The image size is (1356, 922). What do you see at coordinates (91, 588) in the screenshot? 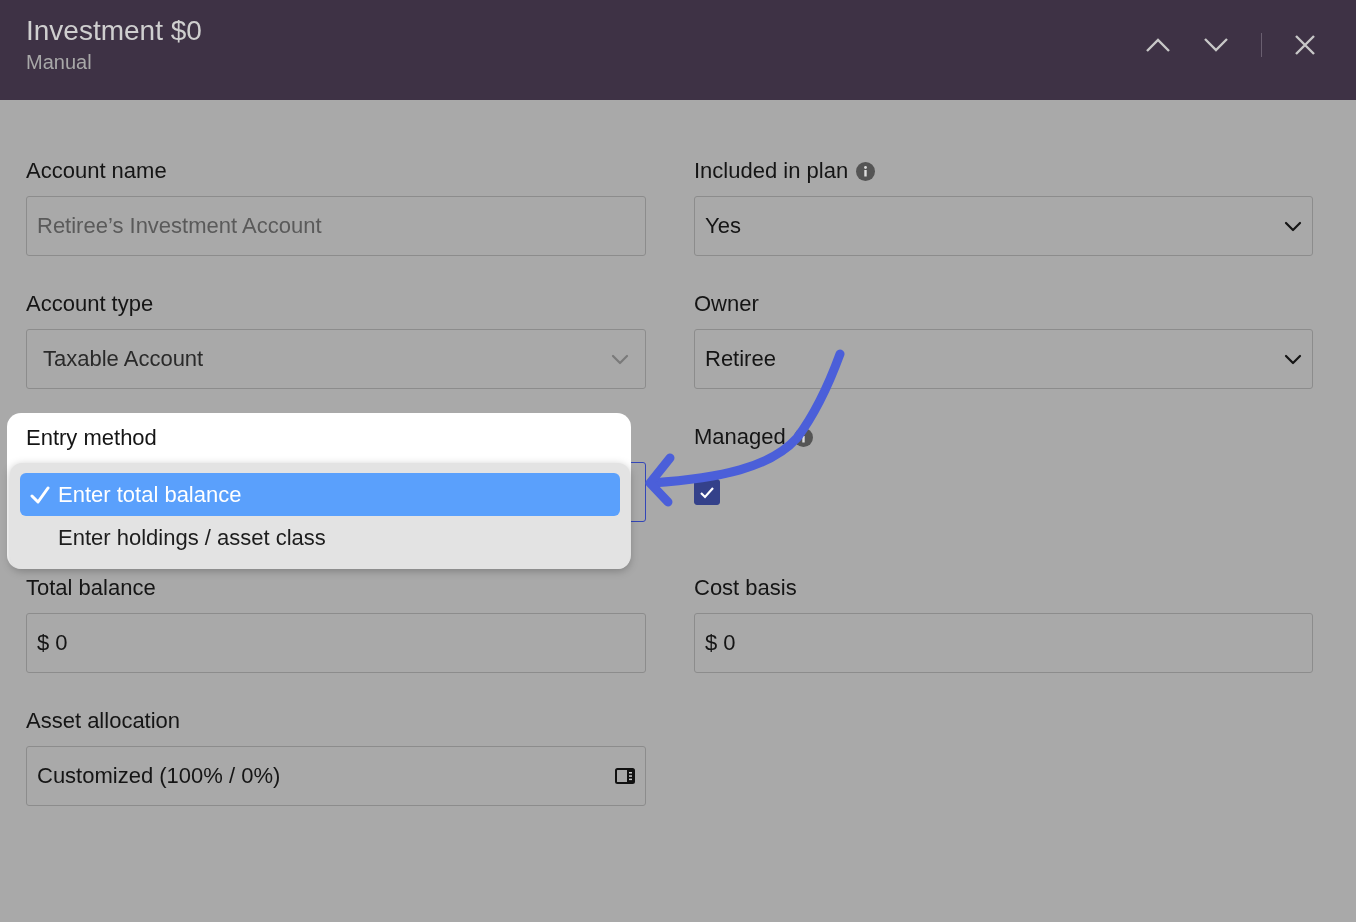
I see `field-label: Total balance` at bounding box center [91, 588].